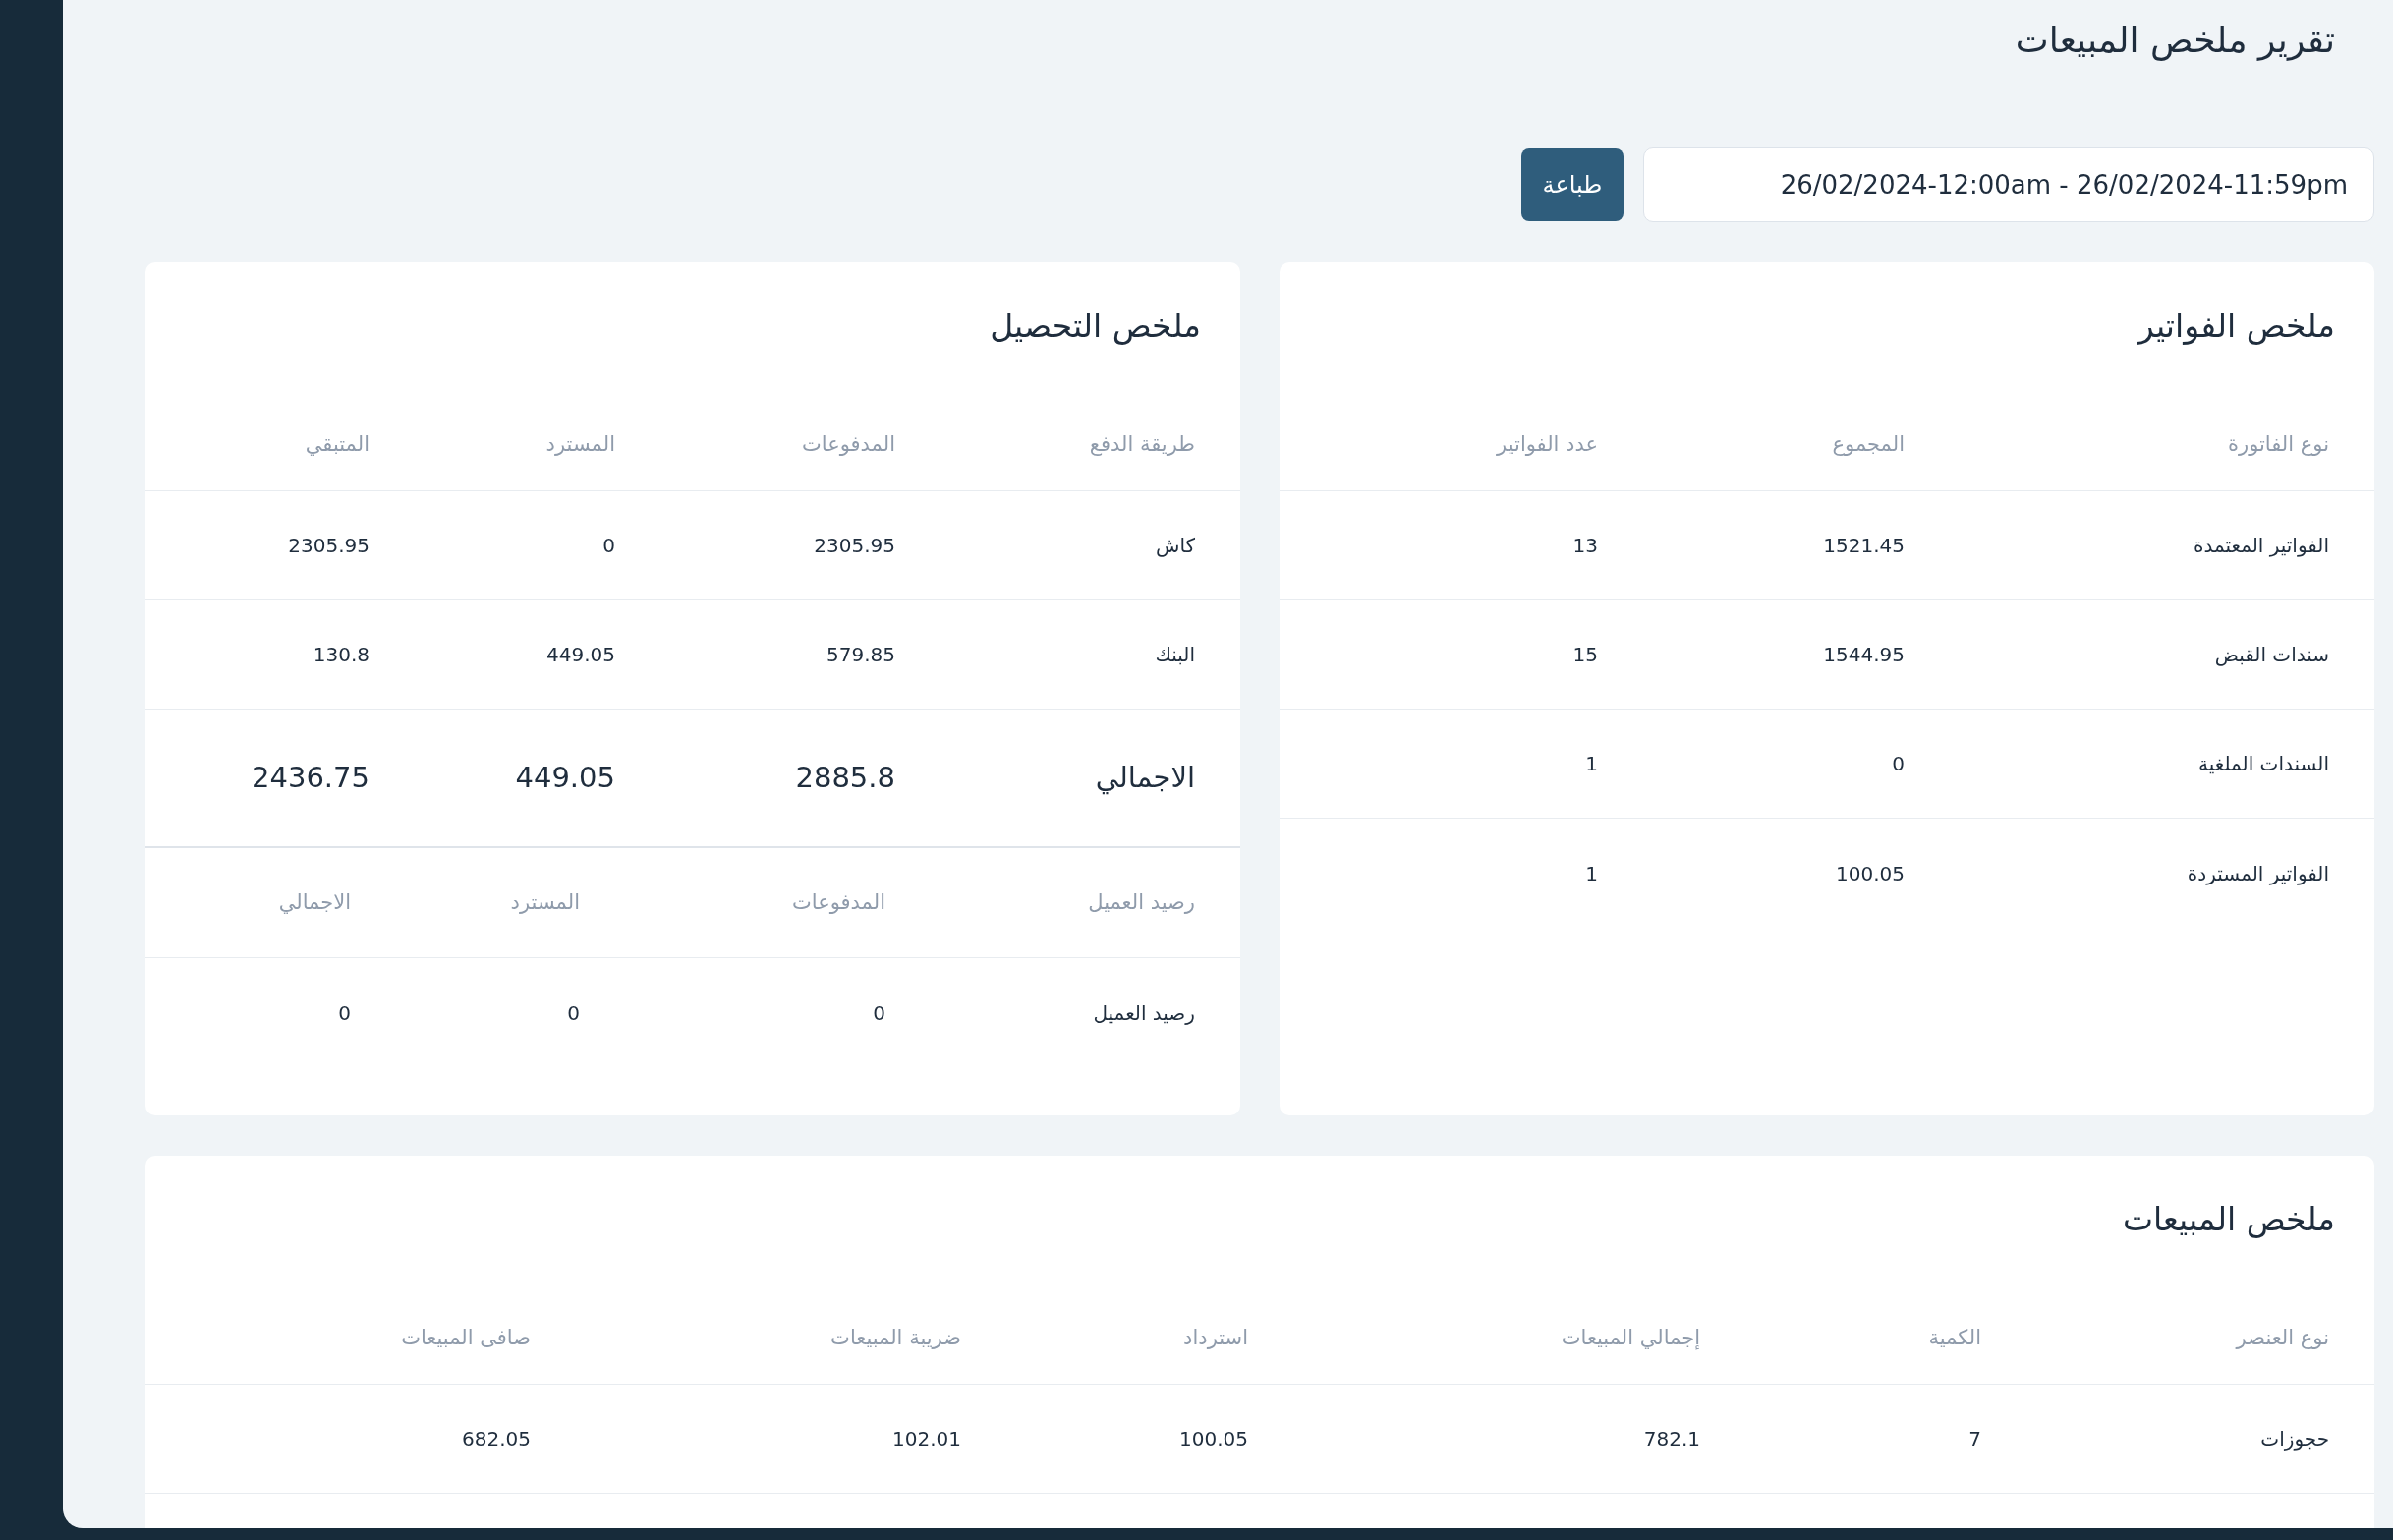 This screenshot has height=1540, width=2393. Describe the element at coordinates (2261, 545) in the screenshot. I see `table-cell: الفواتير المعتمدة` at that location.